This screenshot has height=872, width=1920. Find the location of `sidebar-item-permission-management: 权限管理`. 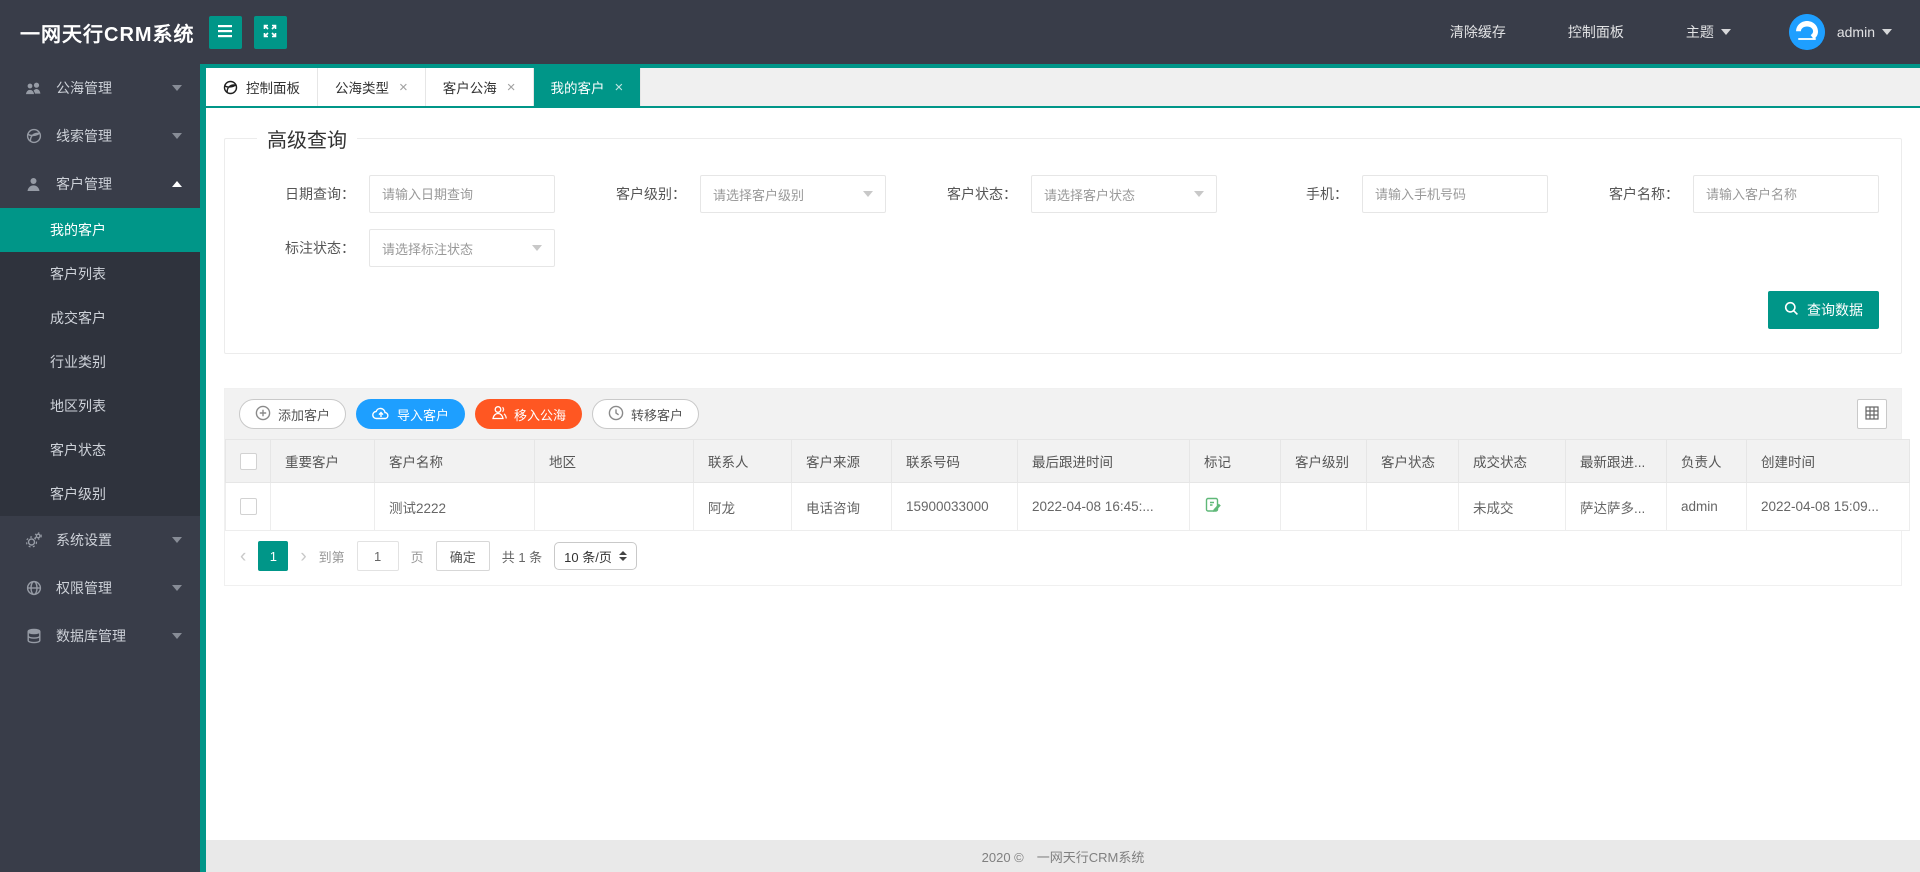

sidebar-item-permission-management: 权限管理 is located at coordinates (100, 588).